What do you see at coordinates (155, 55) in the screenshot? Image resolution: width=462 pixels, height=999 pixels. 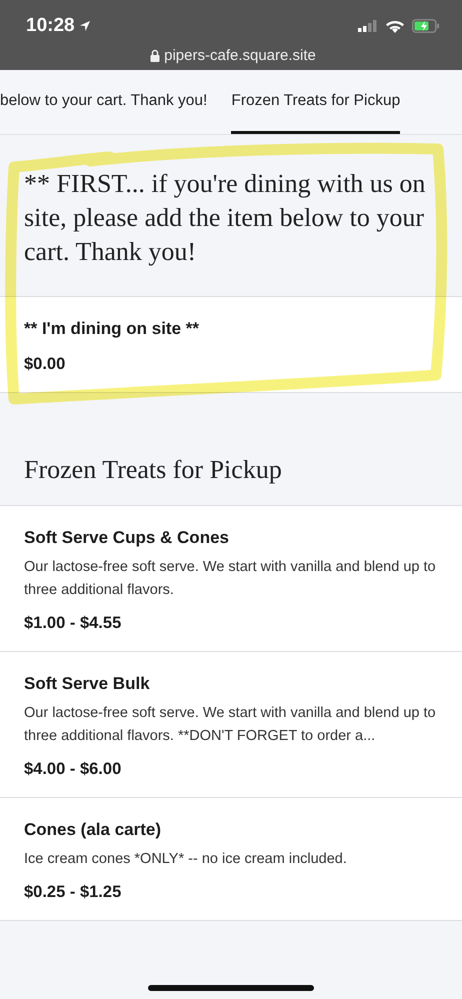 I see `lock-icon` at bounding box center [155, 55].